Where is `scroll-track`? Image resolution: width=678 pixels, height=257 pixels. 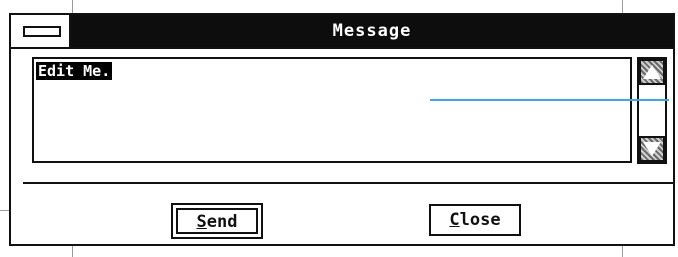 scroll-track is located at coordinates (652, 110).